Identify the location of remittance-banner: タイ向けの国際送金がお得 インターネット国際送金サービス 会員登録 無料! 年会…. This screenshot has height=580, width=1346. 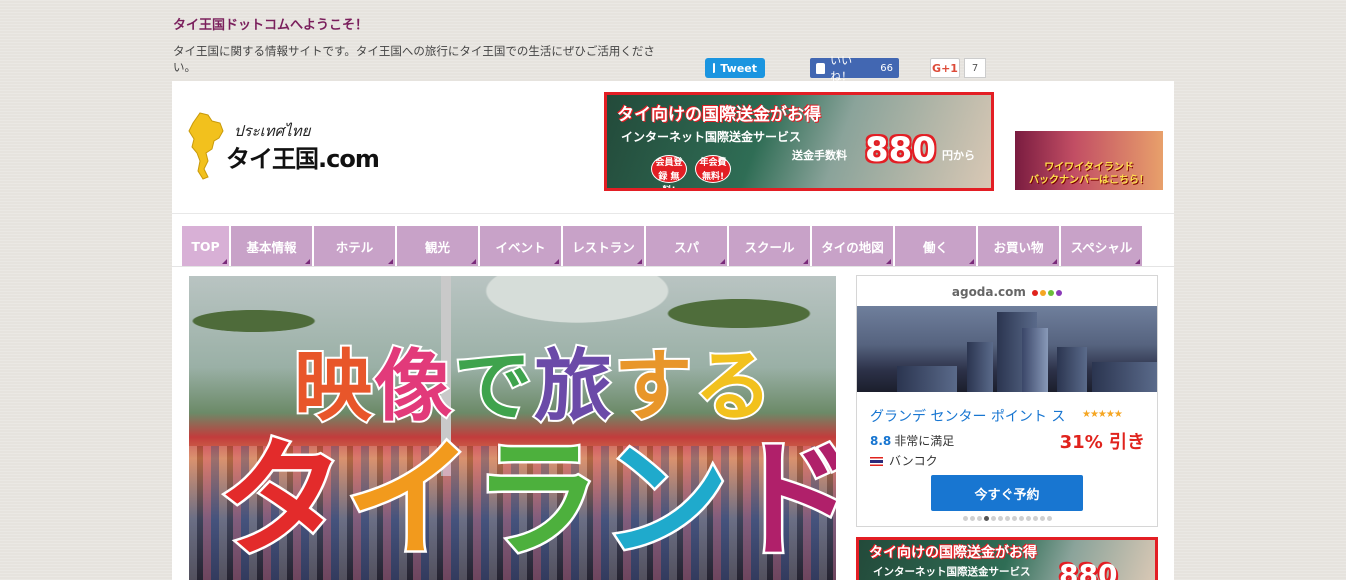
(799, 141).